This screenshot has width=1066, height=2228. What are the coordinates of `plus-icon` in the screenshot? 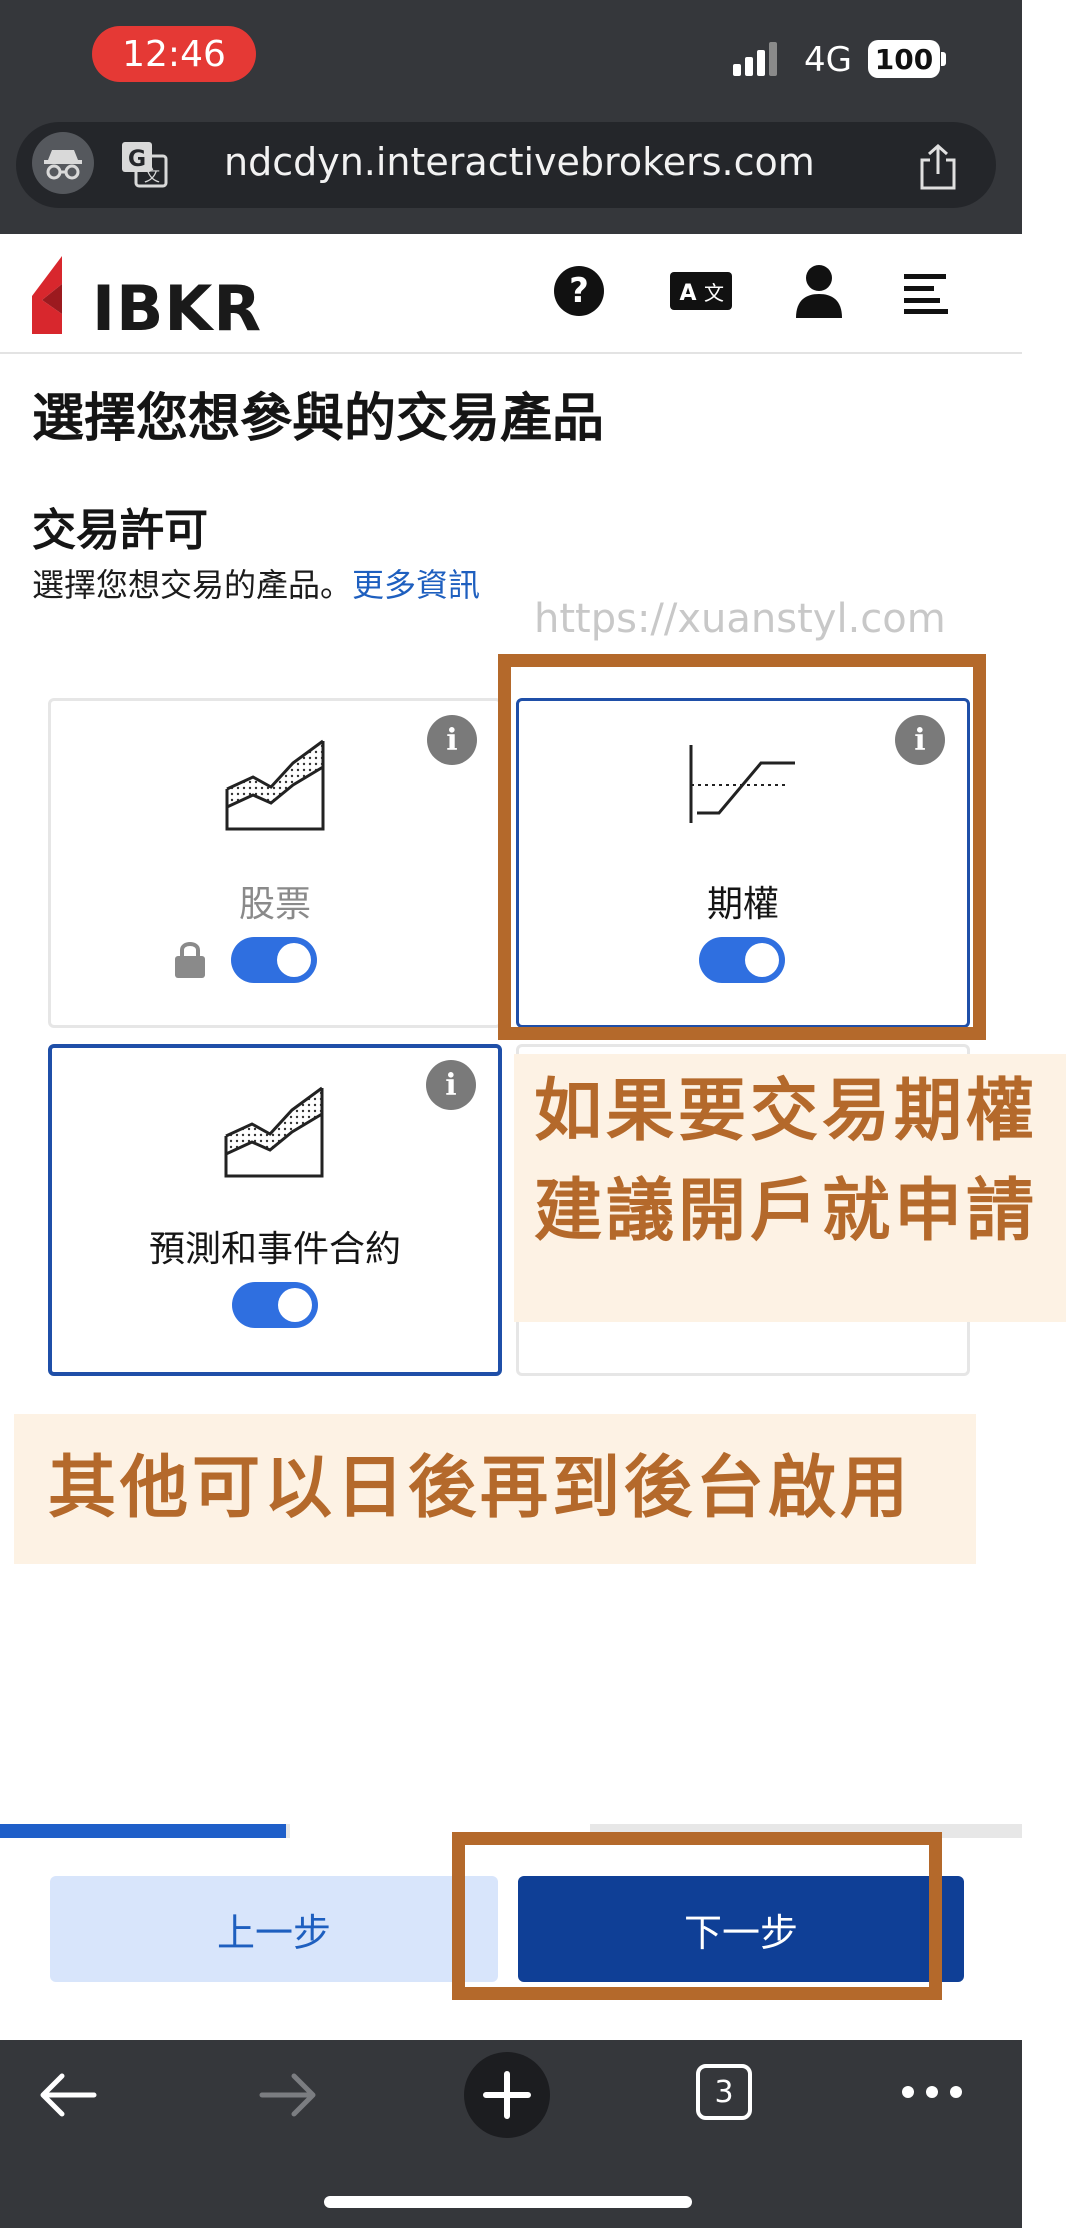 It's located at (507, 2095).